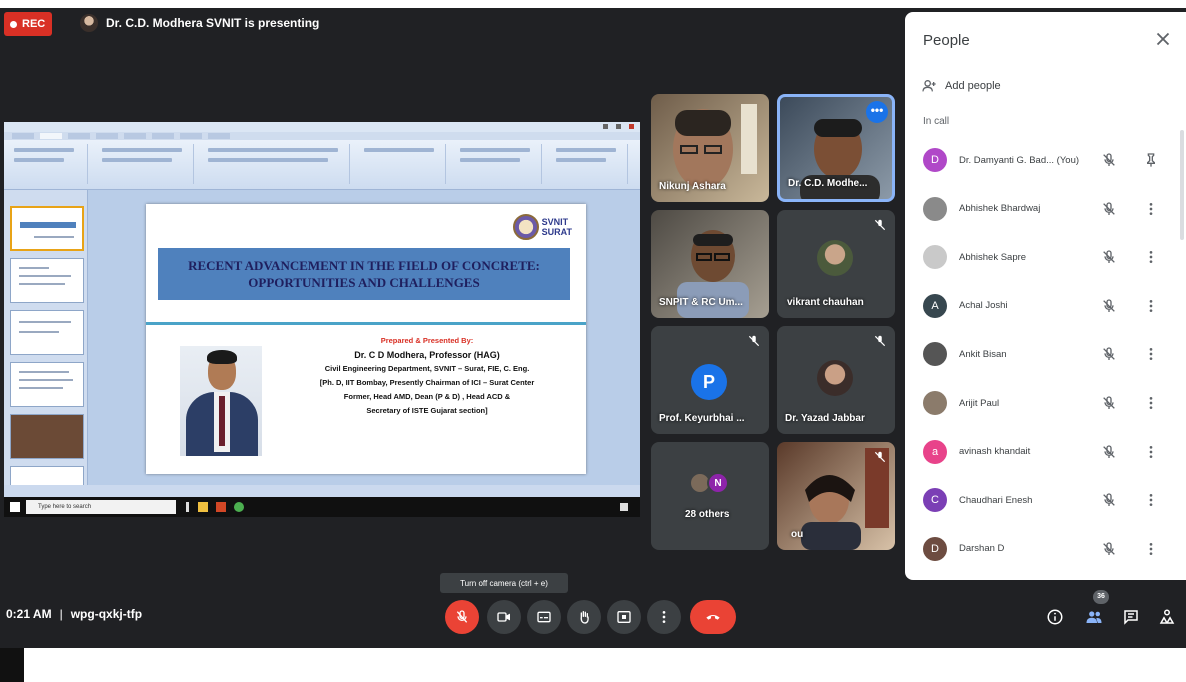 This screenshot has width=1186, height=682. I want to click on thumb-line, so click(34, 268).